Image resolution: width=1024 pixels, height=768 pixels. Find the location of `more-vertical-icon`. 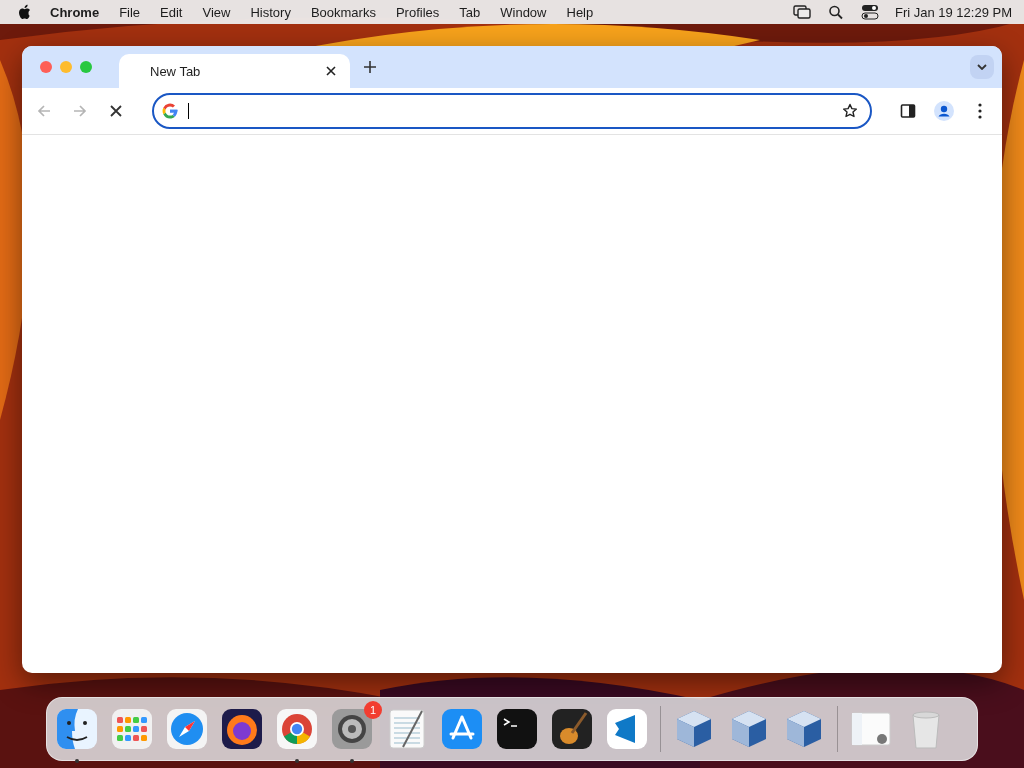

more-vertical-icon is located at coordinates (980, 111).